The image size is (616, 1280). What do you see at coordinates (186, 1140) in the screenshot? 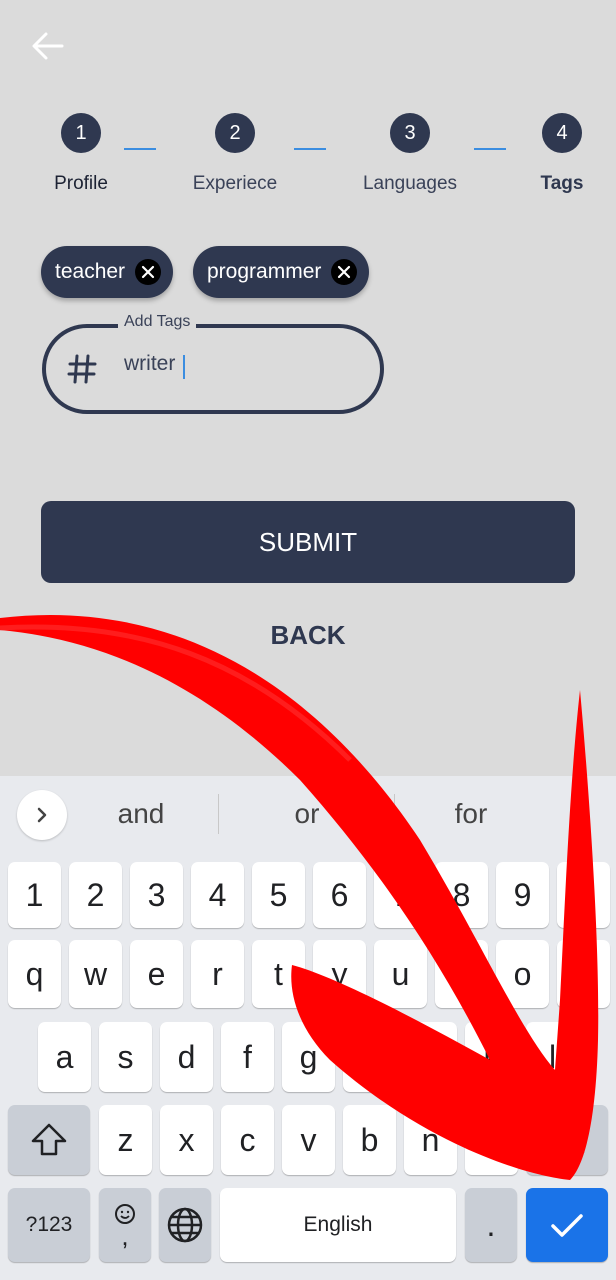
I see `key: x` at bounding box center [186, 1140].